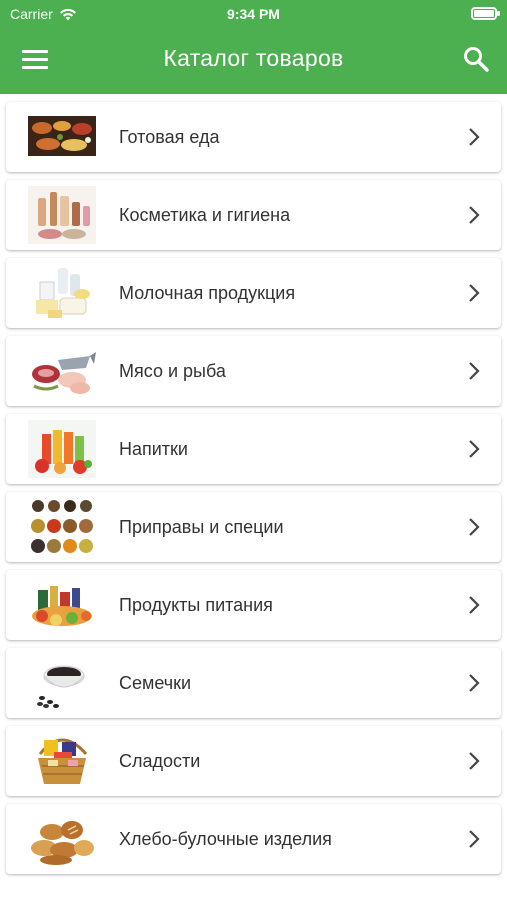 Image resolution: width=507 pixels, height=900 pixels. Describe the element at coordinates (196, 605) in the screenshot. I see `category-label: Продукты питания` at that location.